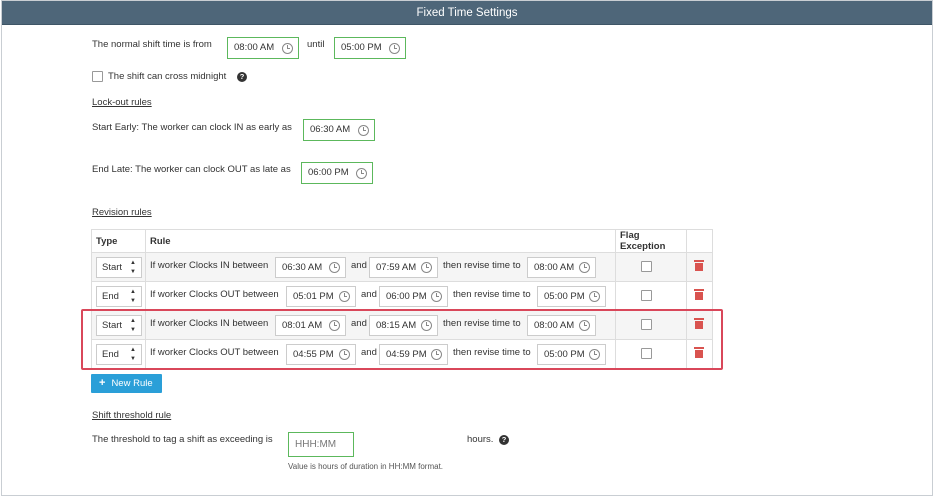 This screenshot has height=498, width=936. Describe the element at coordinates (467, 13) in the screenshot. I see `panel-title: Fixed Time Settings` at that location.